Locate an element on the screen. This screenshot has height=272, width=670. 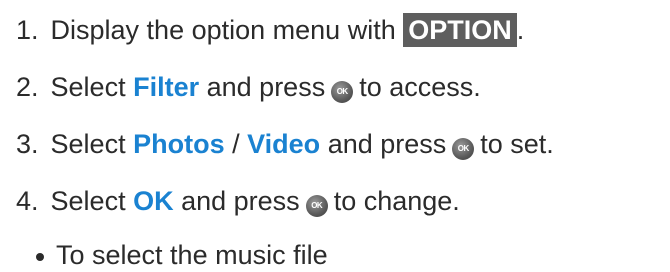
bullet-item: To select the music file is located at coordinates (182, 255).